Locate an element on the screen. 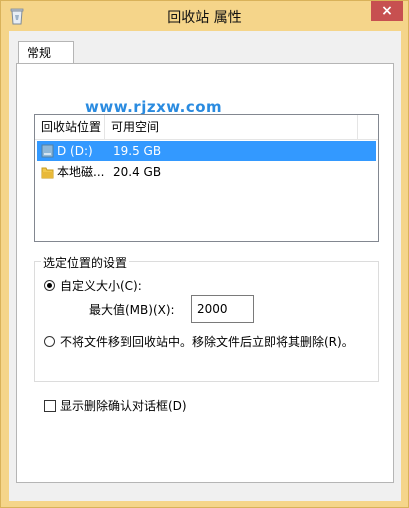 Image resolution: width=409 pixels, height=508 pixels. confirm-delete-label: 显示删除确认对话框(D) is located at coordinates (123, 406).